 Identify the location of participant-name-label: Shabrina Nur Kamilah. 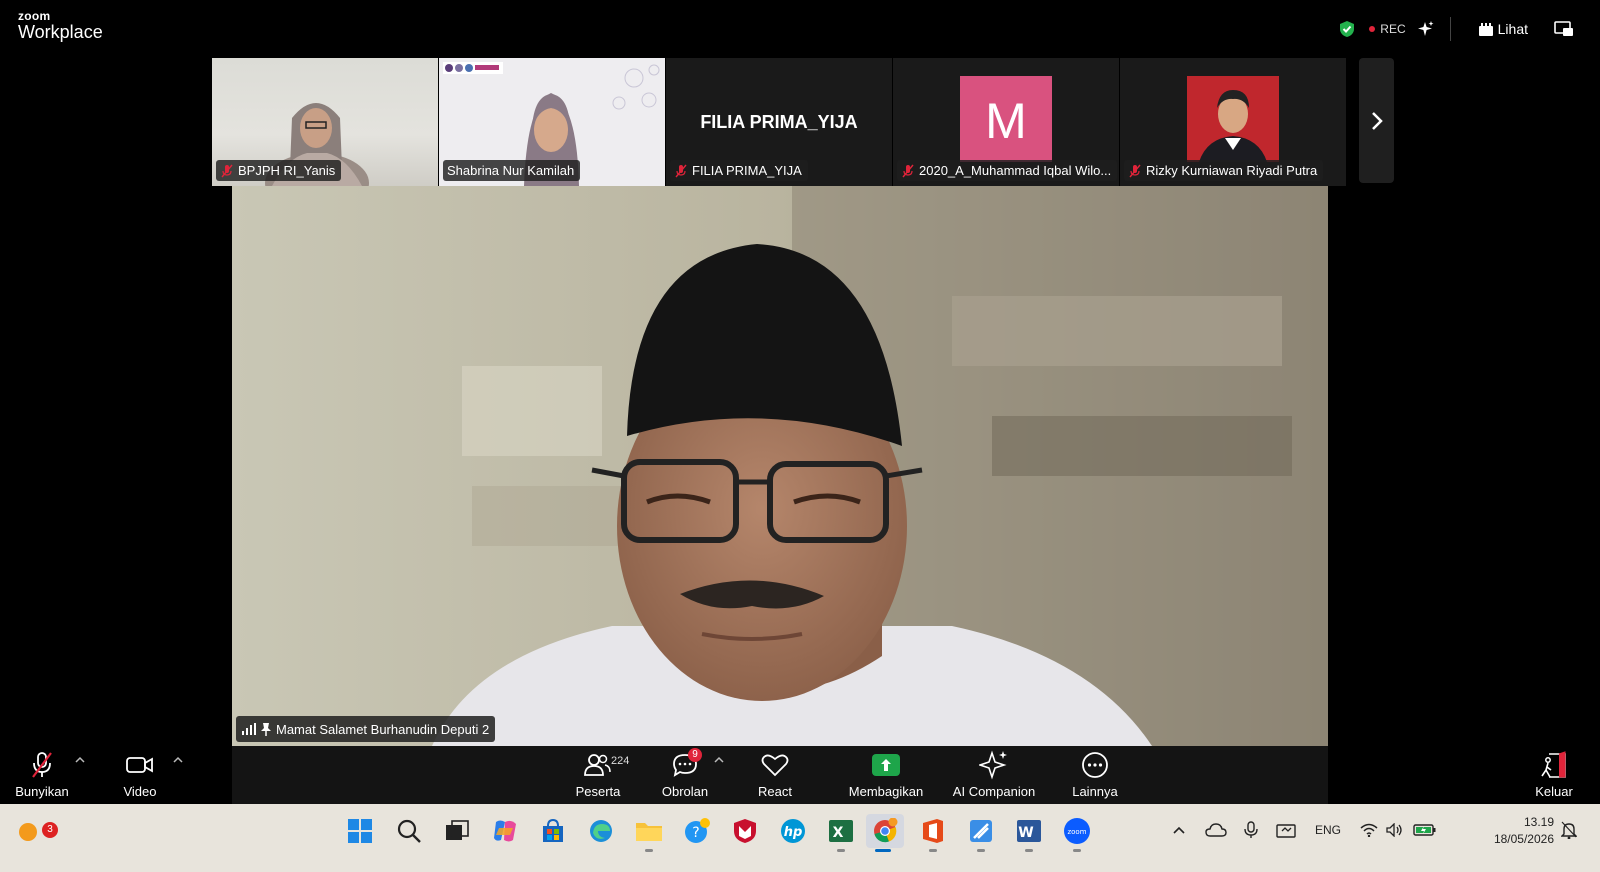
(512, 170).